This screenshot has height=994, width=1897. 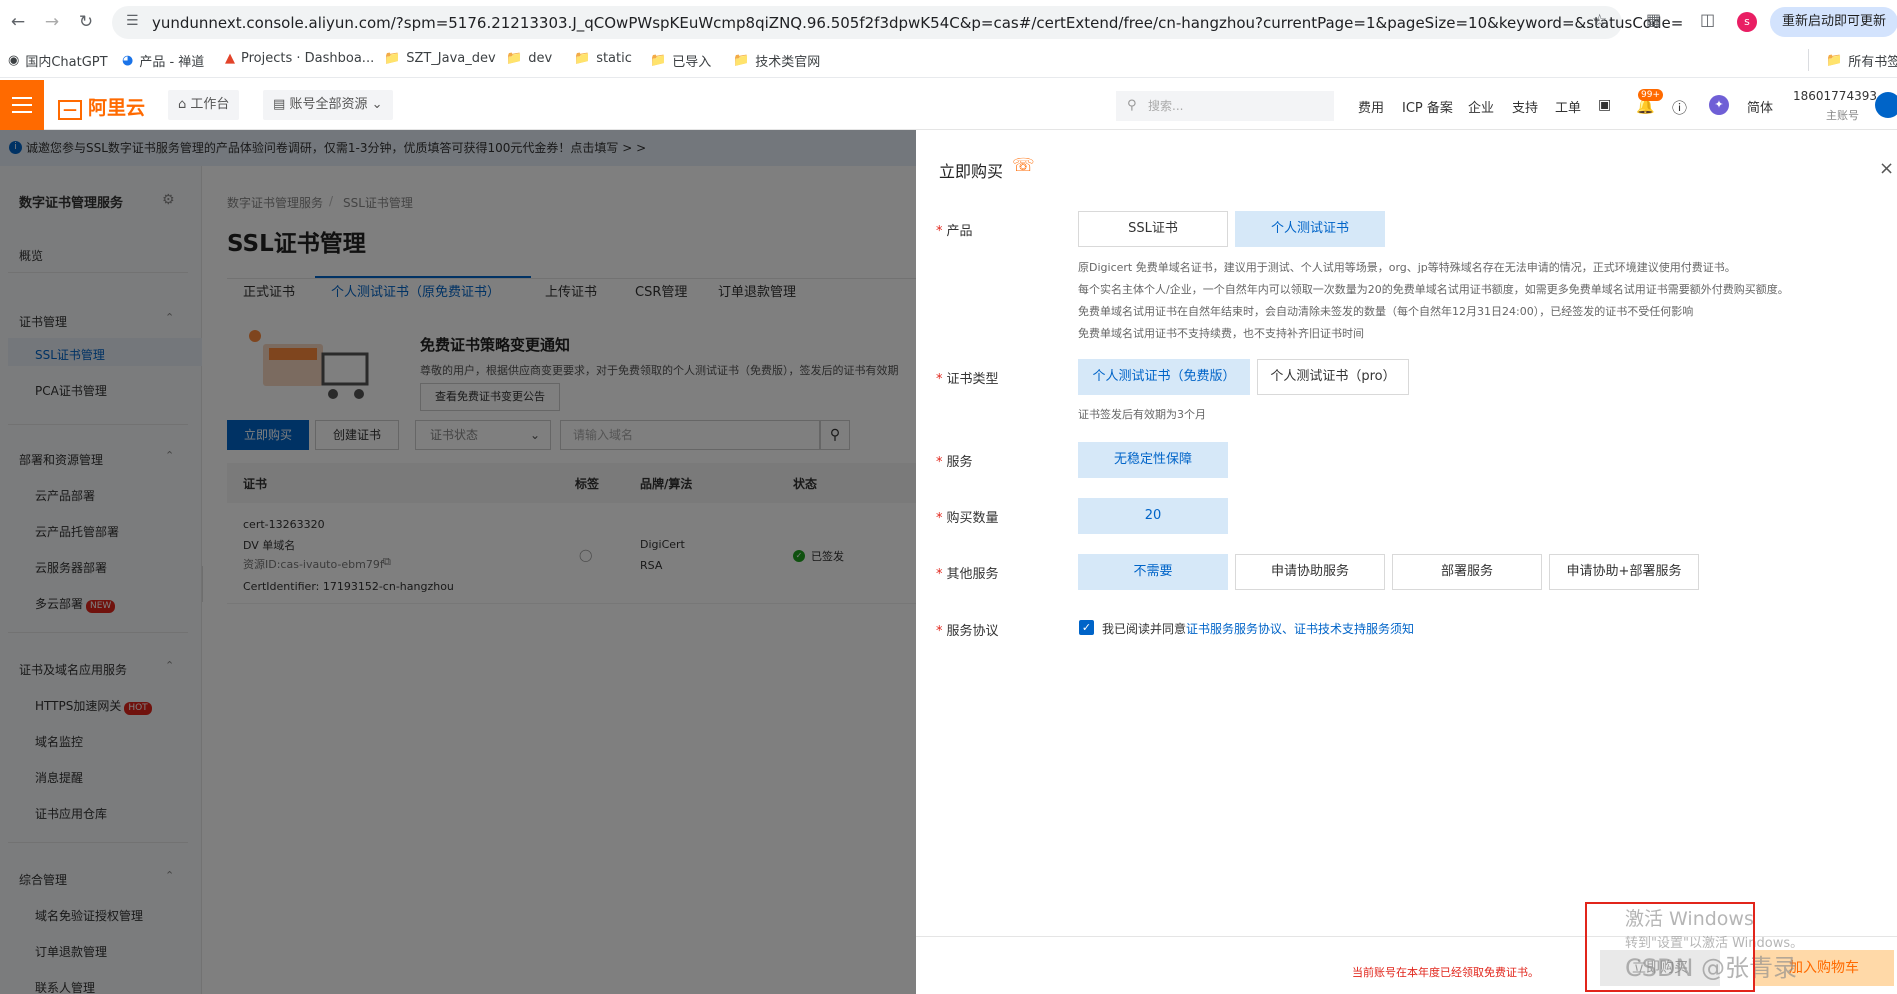 I want to click on workbench-button: ⌂ 工作台, so click(x=204, y=105).